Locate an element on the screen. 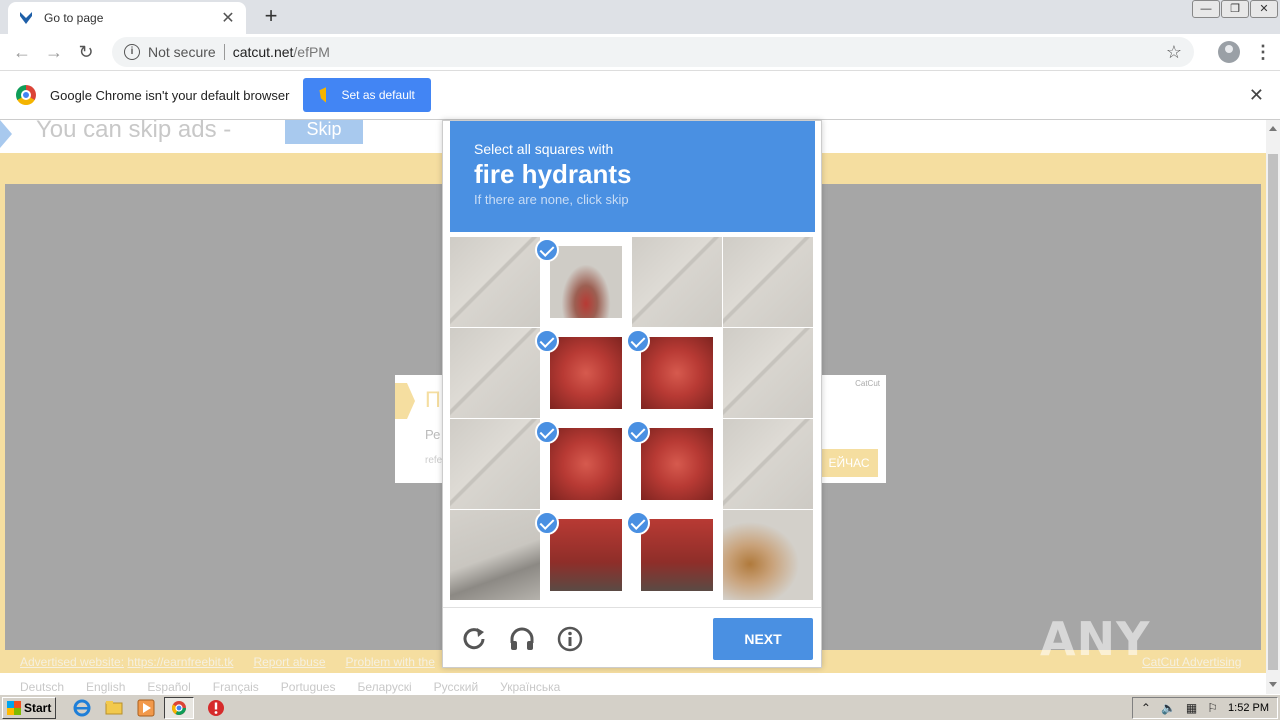 The image size is (1280, 720). window-controls: — ❐ ✕ is located at coordinates (1234, 9).